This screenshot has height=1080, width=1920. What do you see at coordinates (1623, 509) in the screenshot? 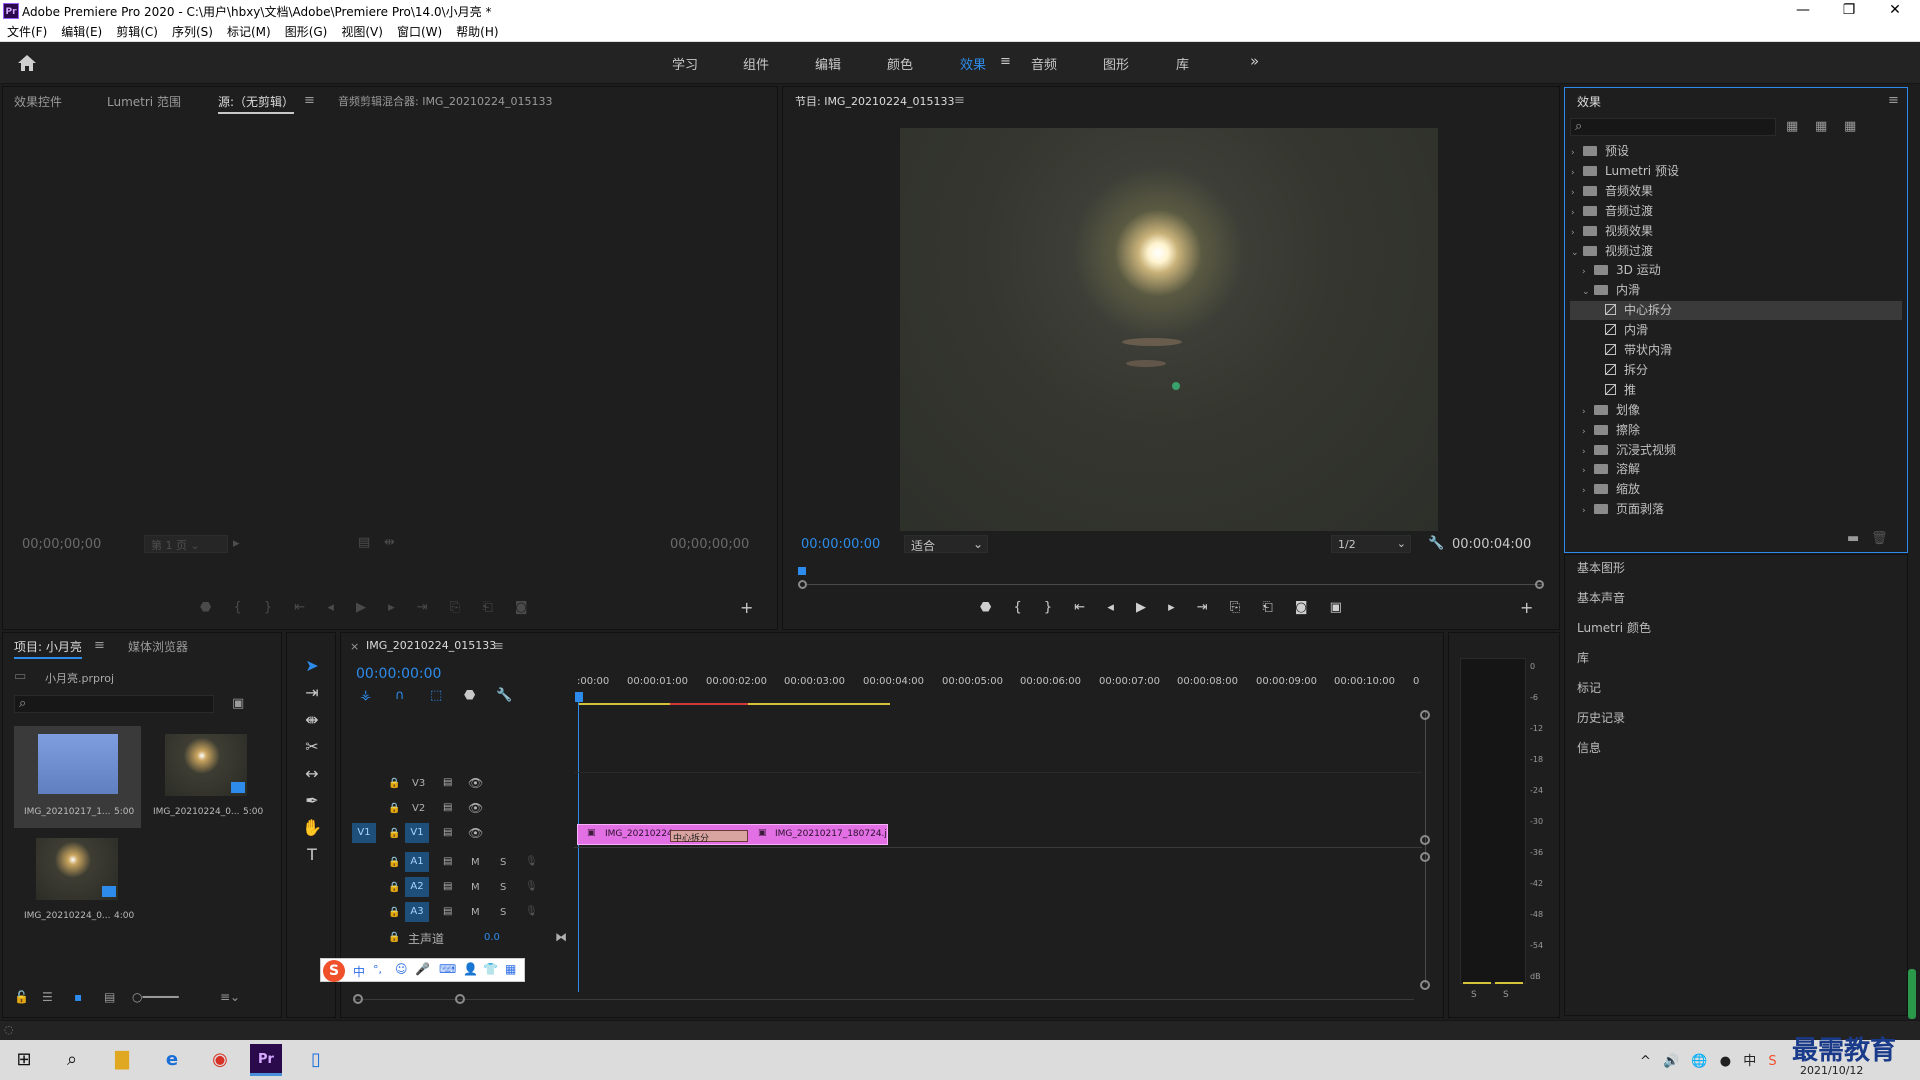
I see `effect-folder: › 页面剥落` at bounding box center [1623, 509].